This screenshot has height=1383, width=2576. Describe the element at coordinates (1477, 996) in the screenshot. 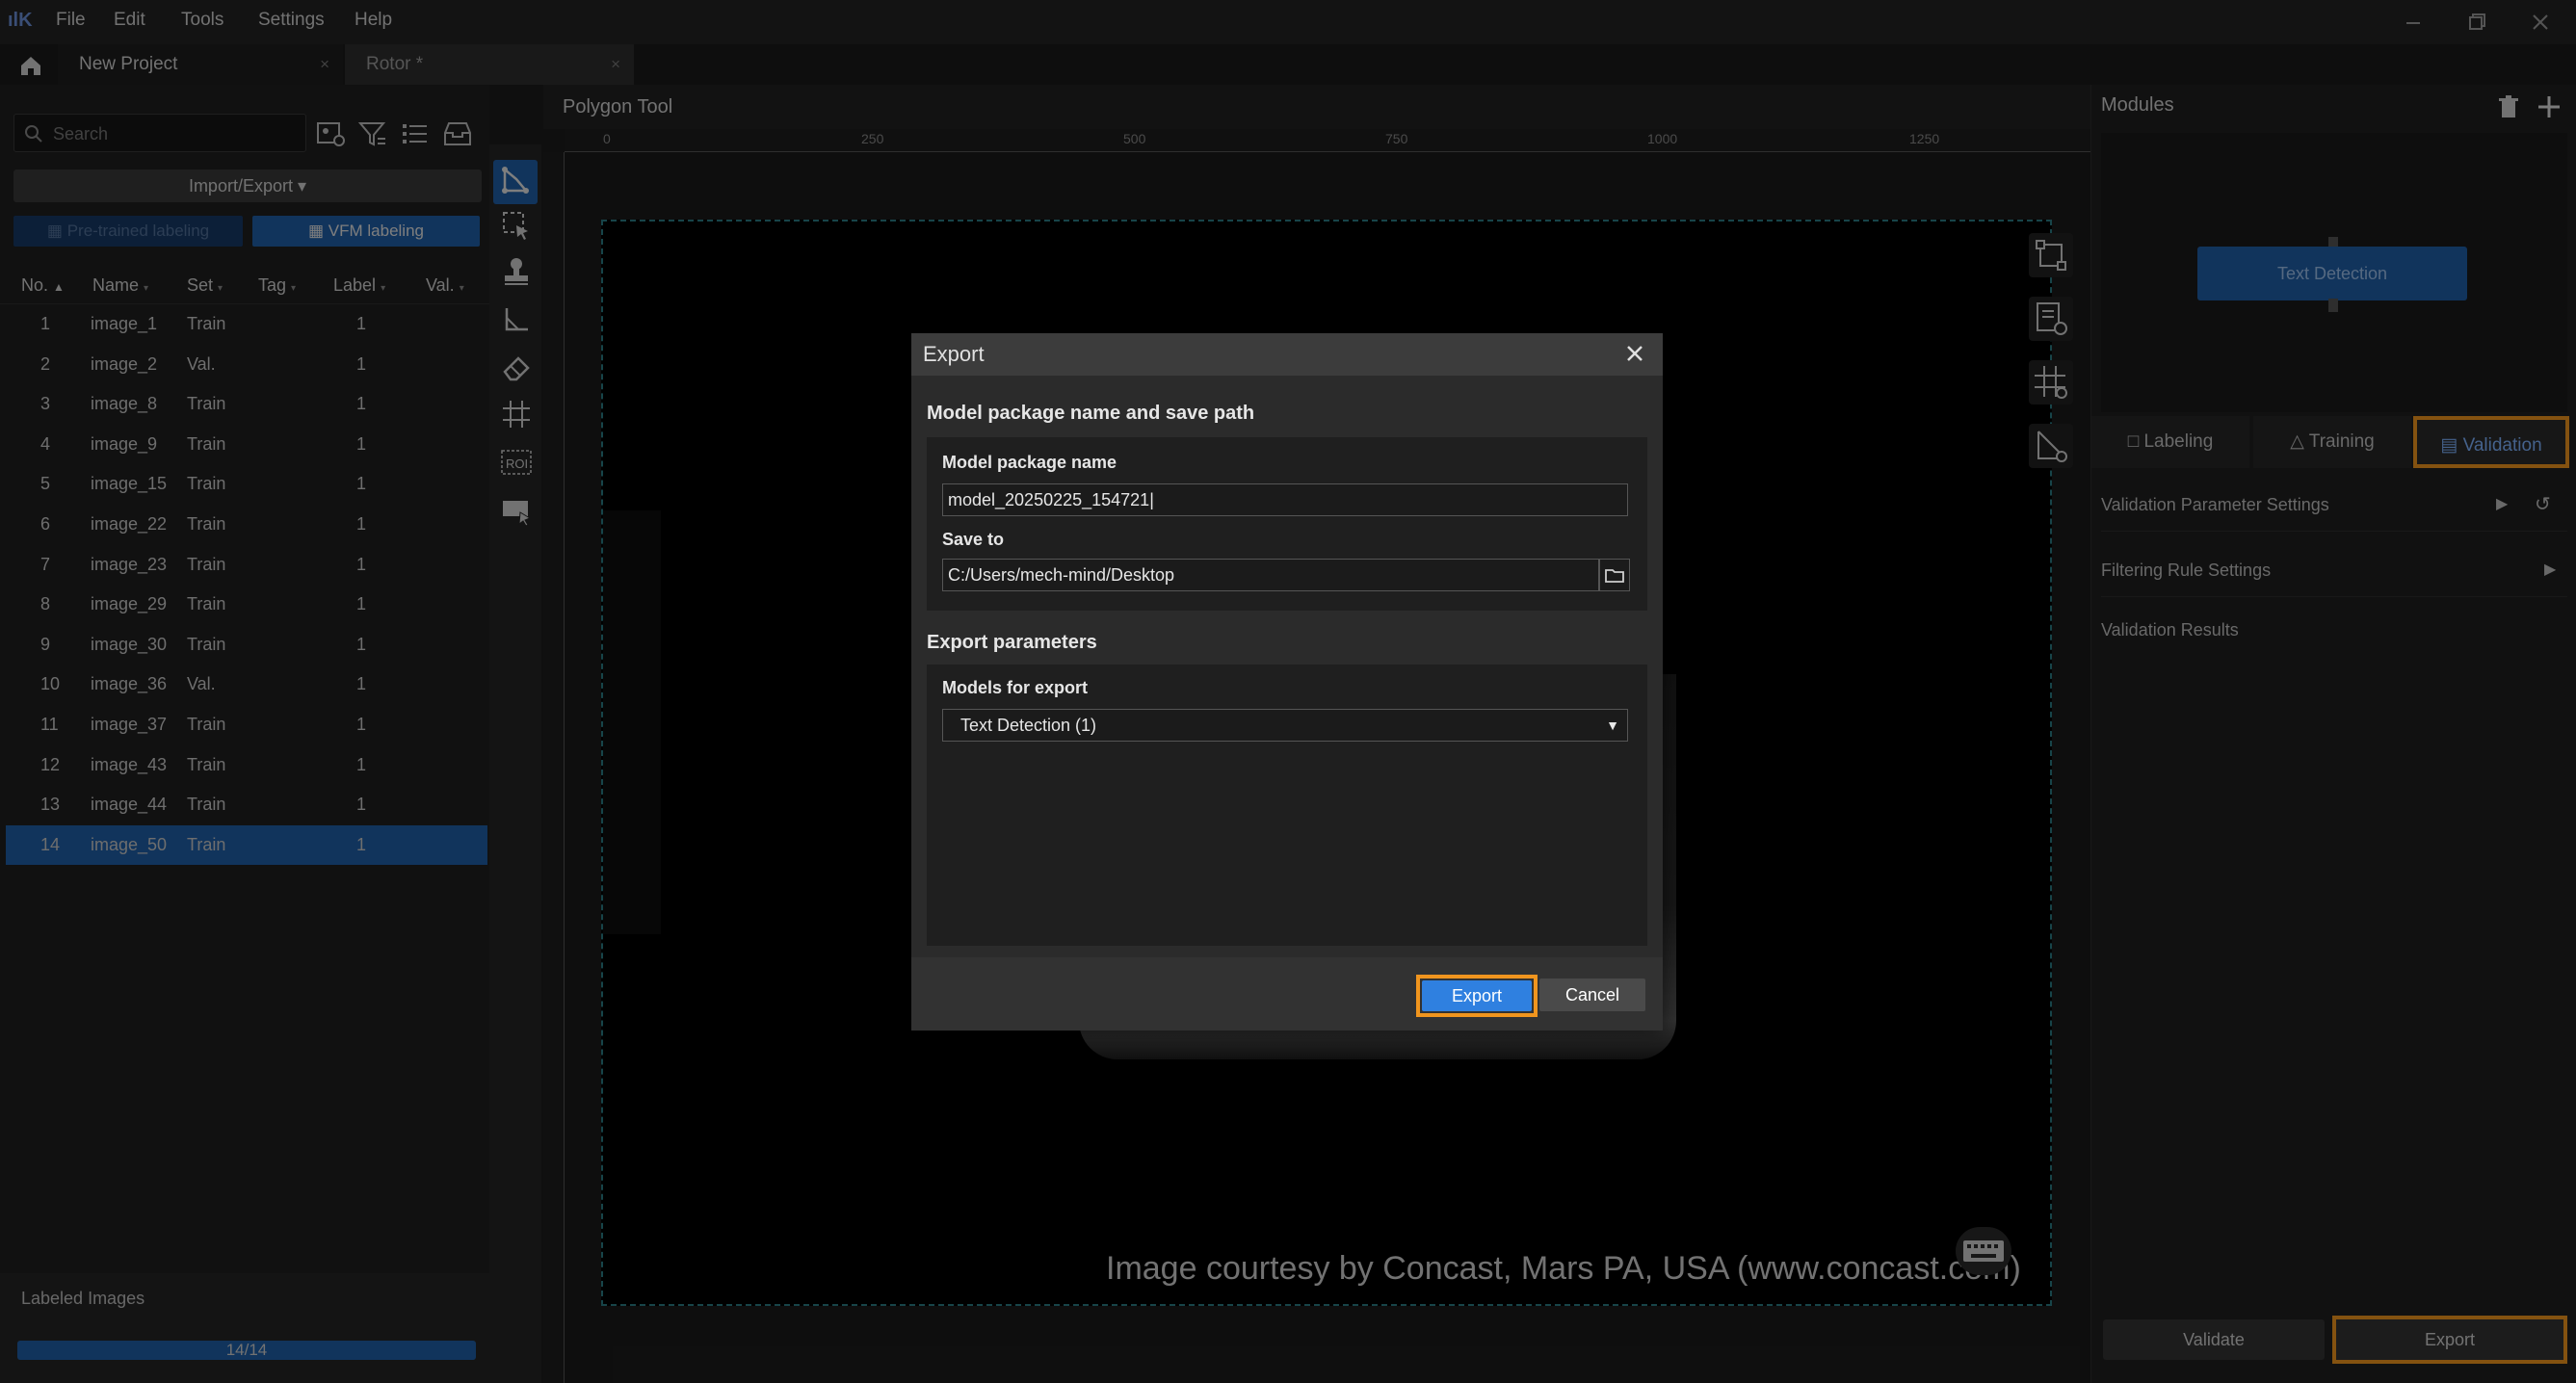

I see `export-button: Export` at that location.